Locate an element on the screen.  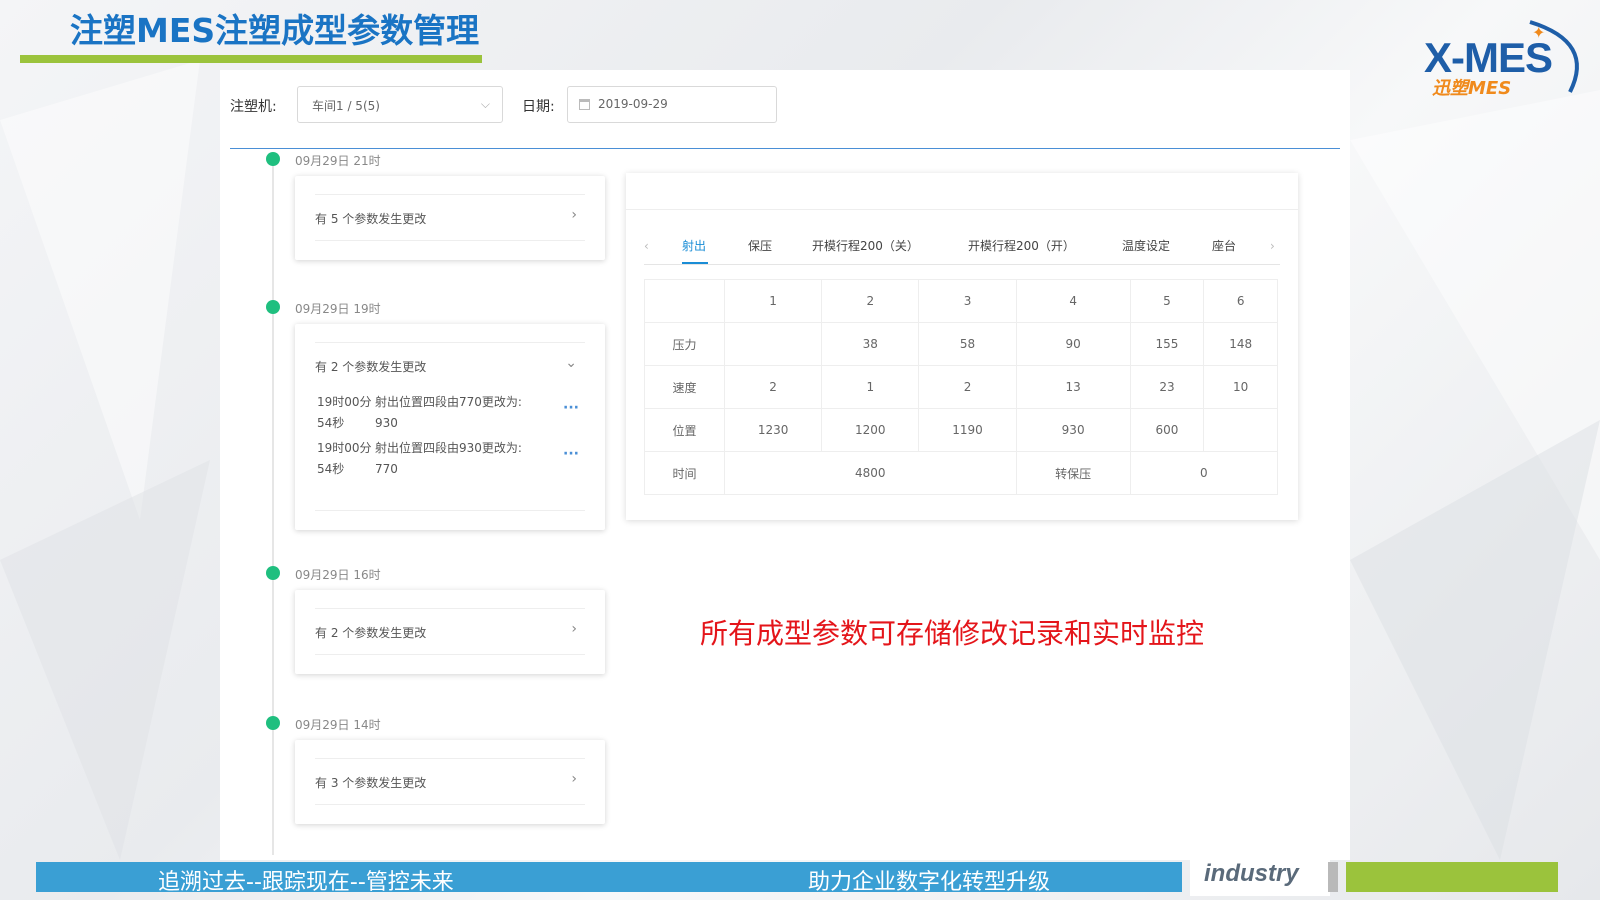
slide-title: 注塑MES注塑成型参数管理 is located at coordinates (275, 30).